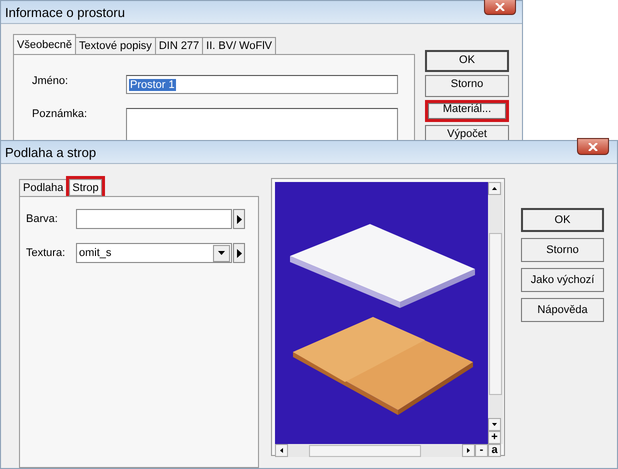 The image size is (618, 469). What do you see at coordinates (42, 219) in the screenshot?
I see `field-label: Barva:` at bounding box center [42, 219].